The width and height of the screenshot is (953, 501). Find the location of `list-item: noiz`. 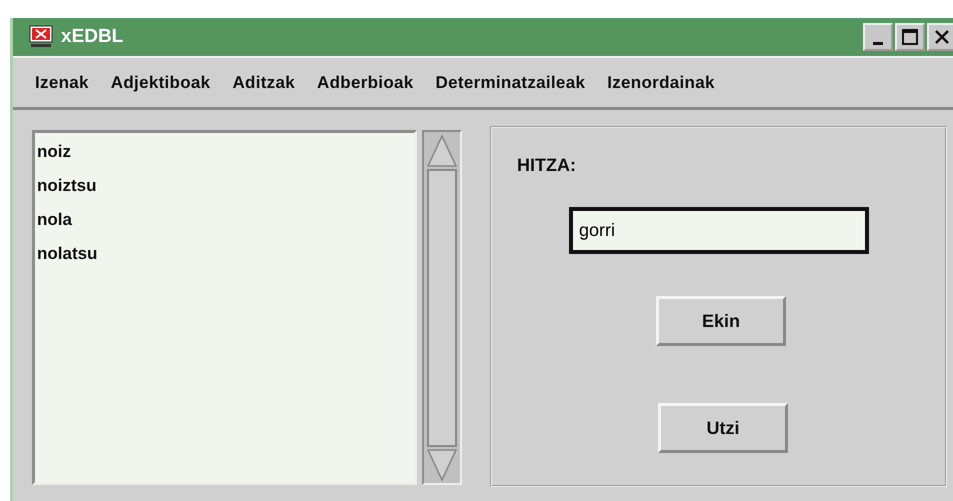

list-item: noiz is located at coordinates (54, 154).